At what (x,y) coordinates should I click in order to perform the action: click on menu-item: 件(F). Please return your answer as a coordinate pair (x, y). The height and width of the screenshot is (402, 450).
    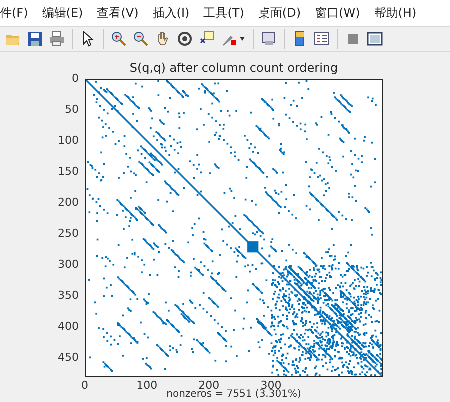
    Looking at the image, I should click on (14, 13).